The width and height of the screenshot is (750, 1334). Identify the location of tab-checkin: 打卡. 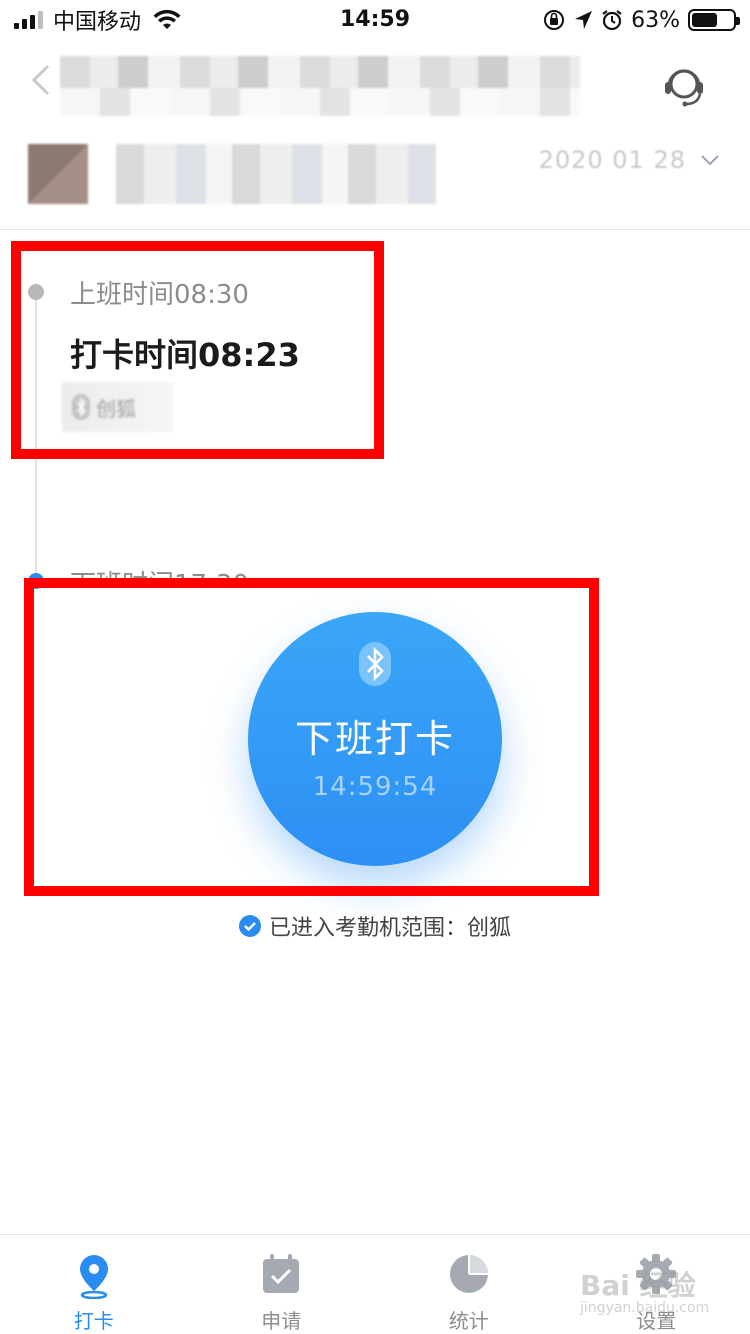
(94, 1284).